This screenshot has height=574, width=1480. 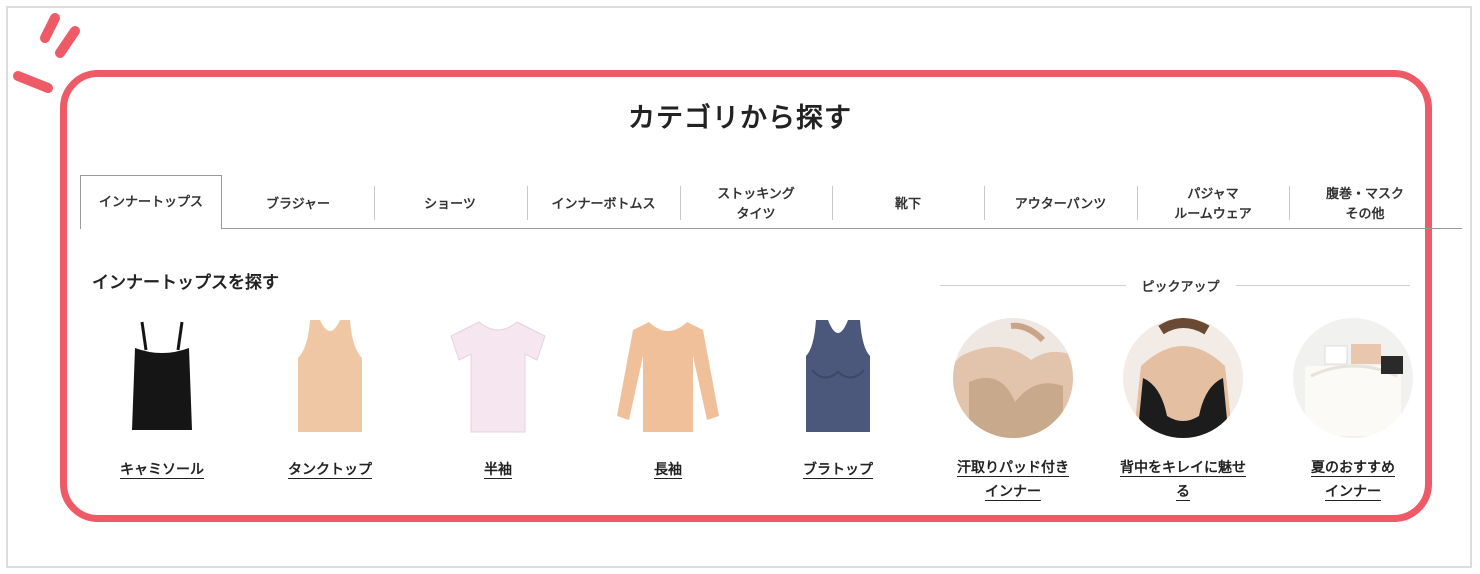 I want to click on tab-8: パジャマルームウェア, so click(x=1213, y=205).